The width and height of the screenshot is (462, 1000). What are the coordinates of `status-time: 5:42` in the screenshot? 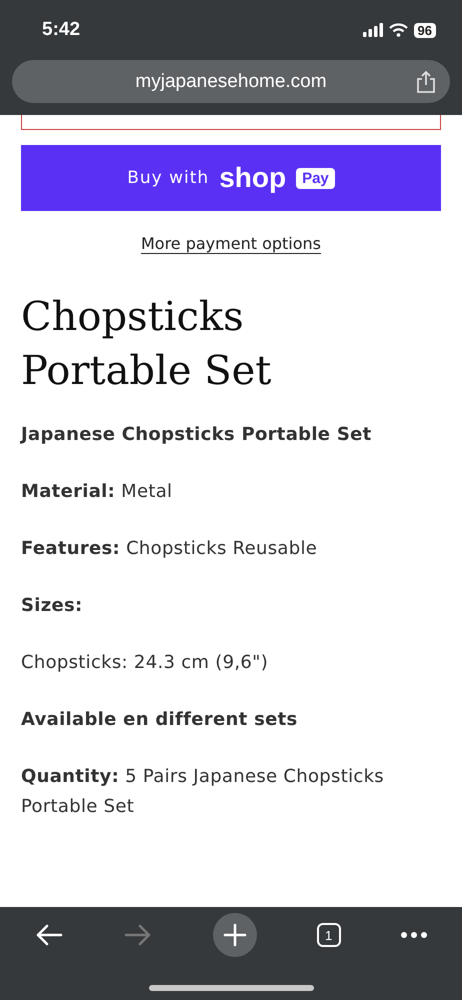 It's located at (61, 30).